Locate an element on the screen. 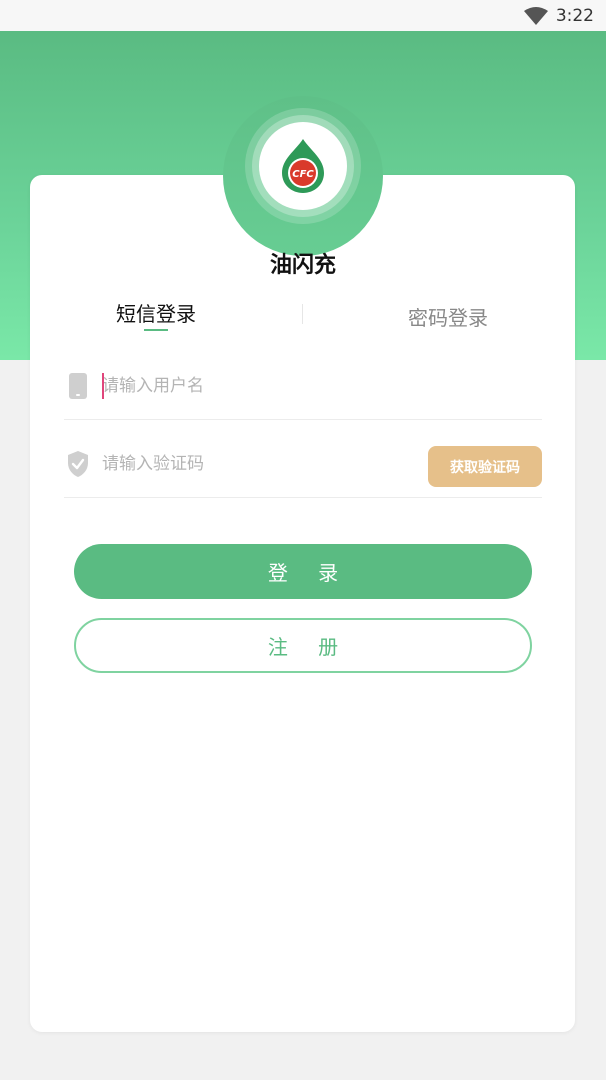  phone-icon is located at coordinates (78, 386).